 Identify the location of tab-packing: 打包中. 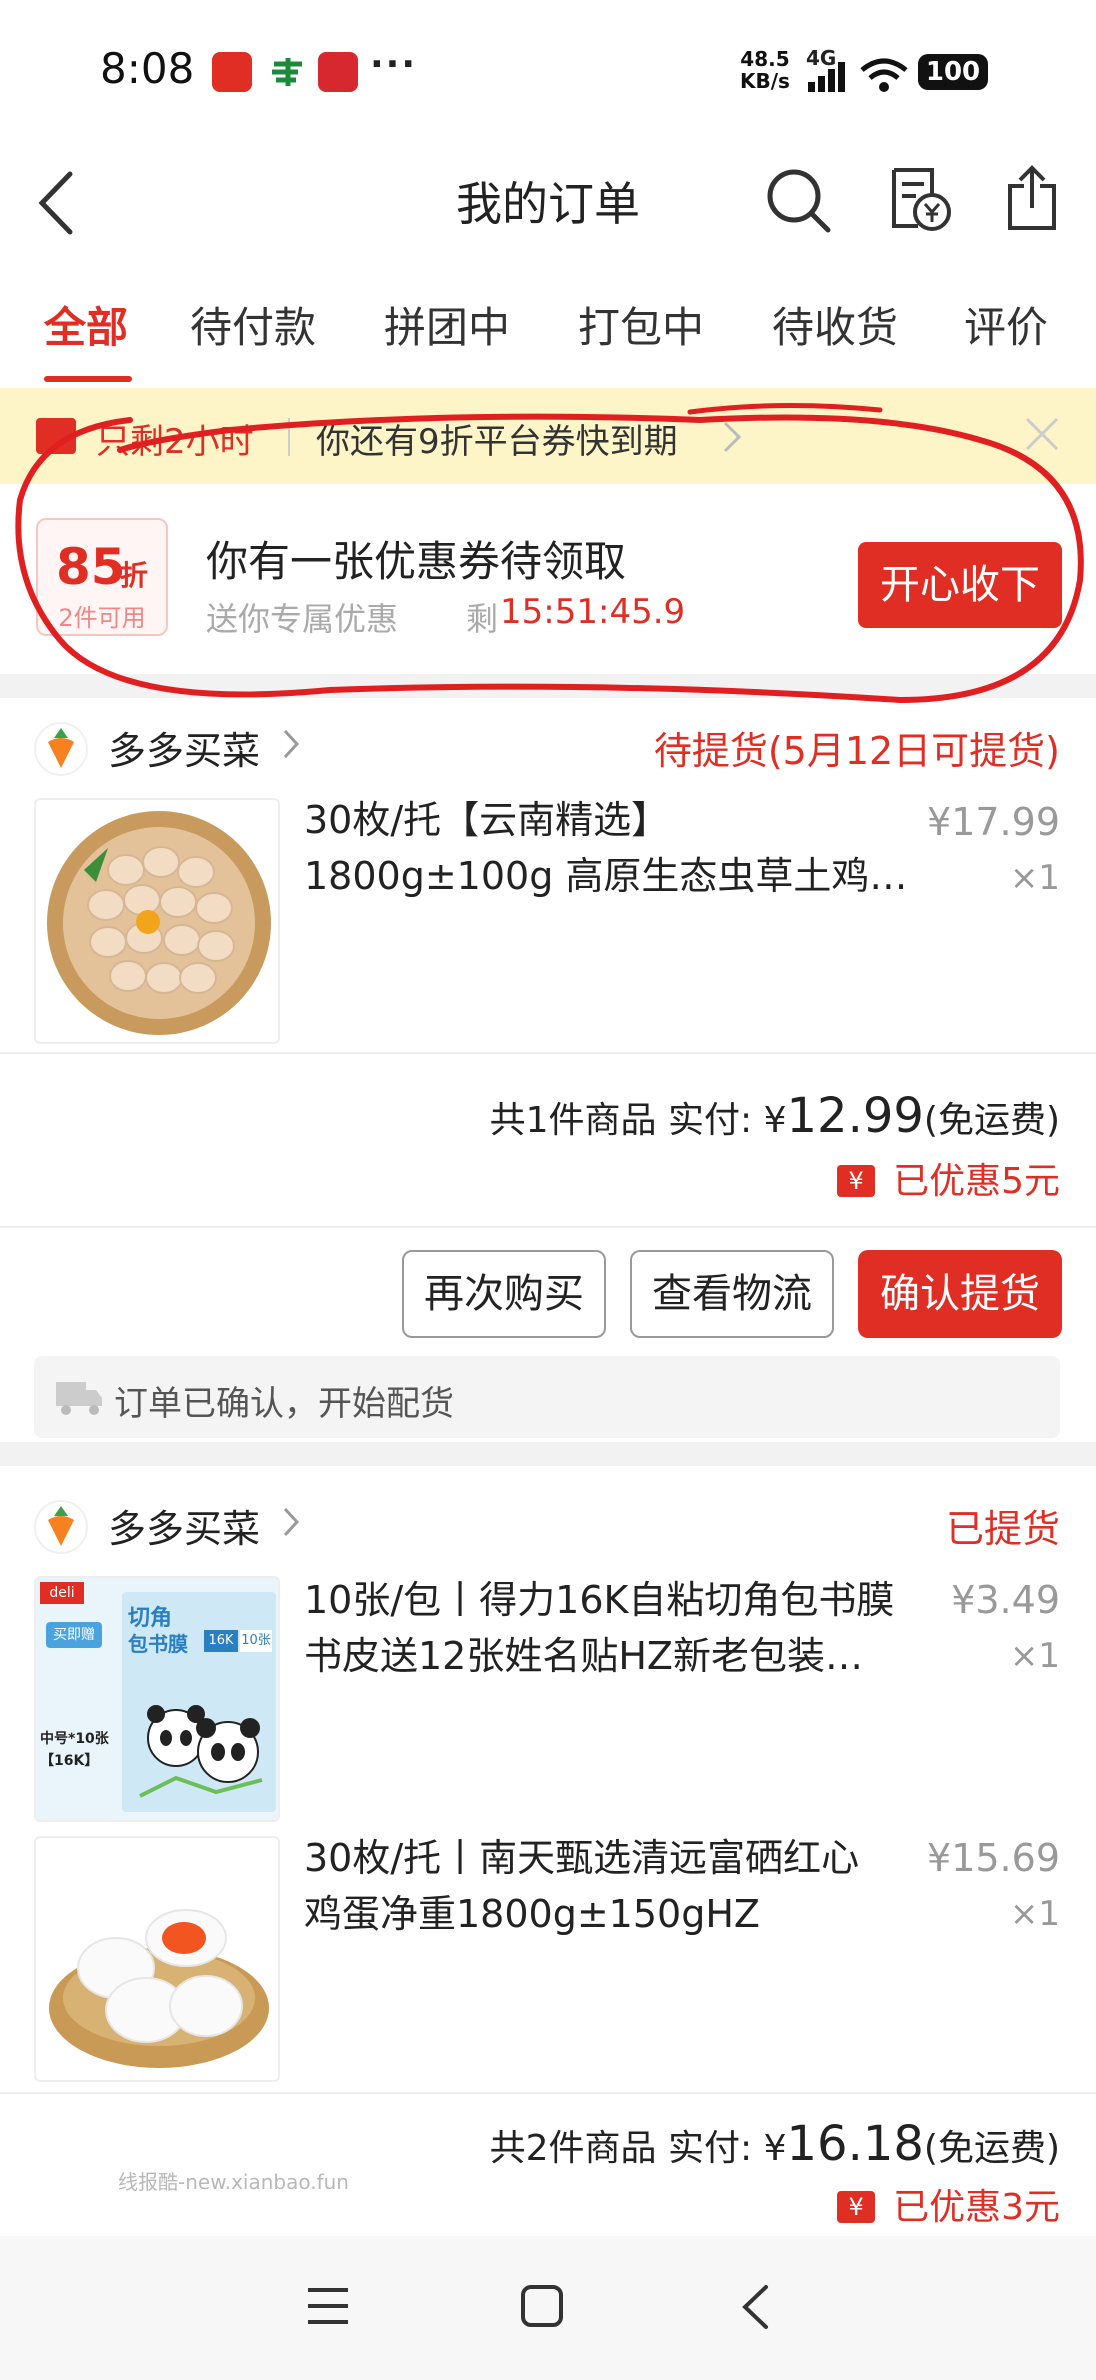
(641, 324).